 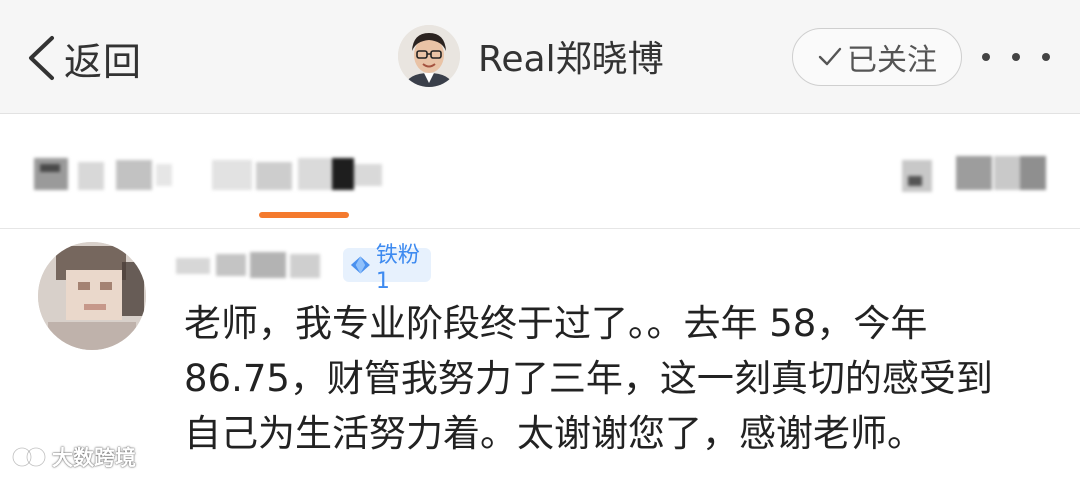 I want to click on profile-header: Real郑晓博, so click(x=531, y=56).